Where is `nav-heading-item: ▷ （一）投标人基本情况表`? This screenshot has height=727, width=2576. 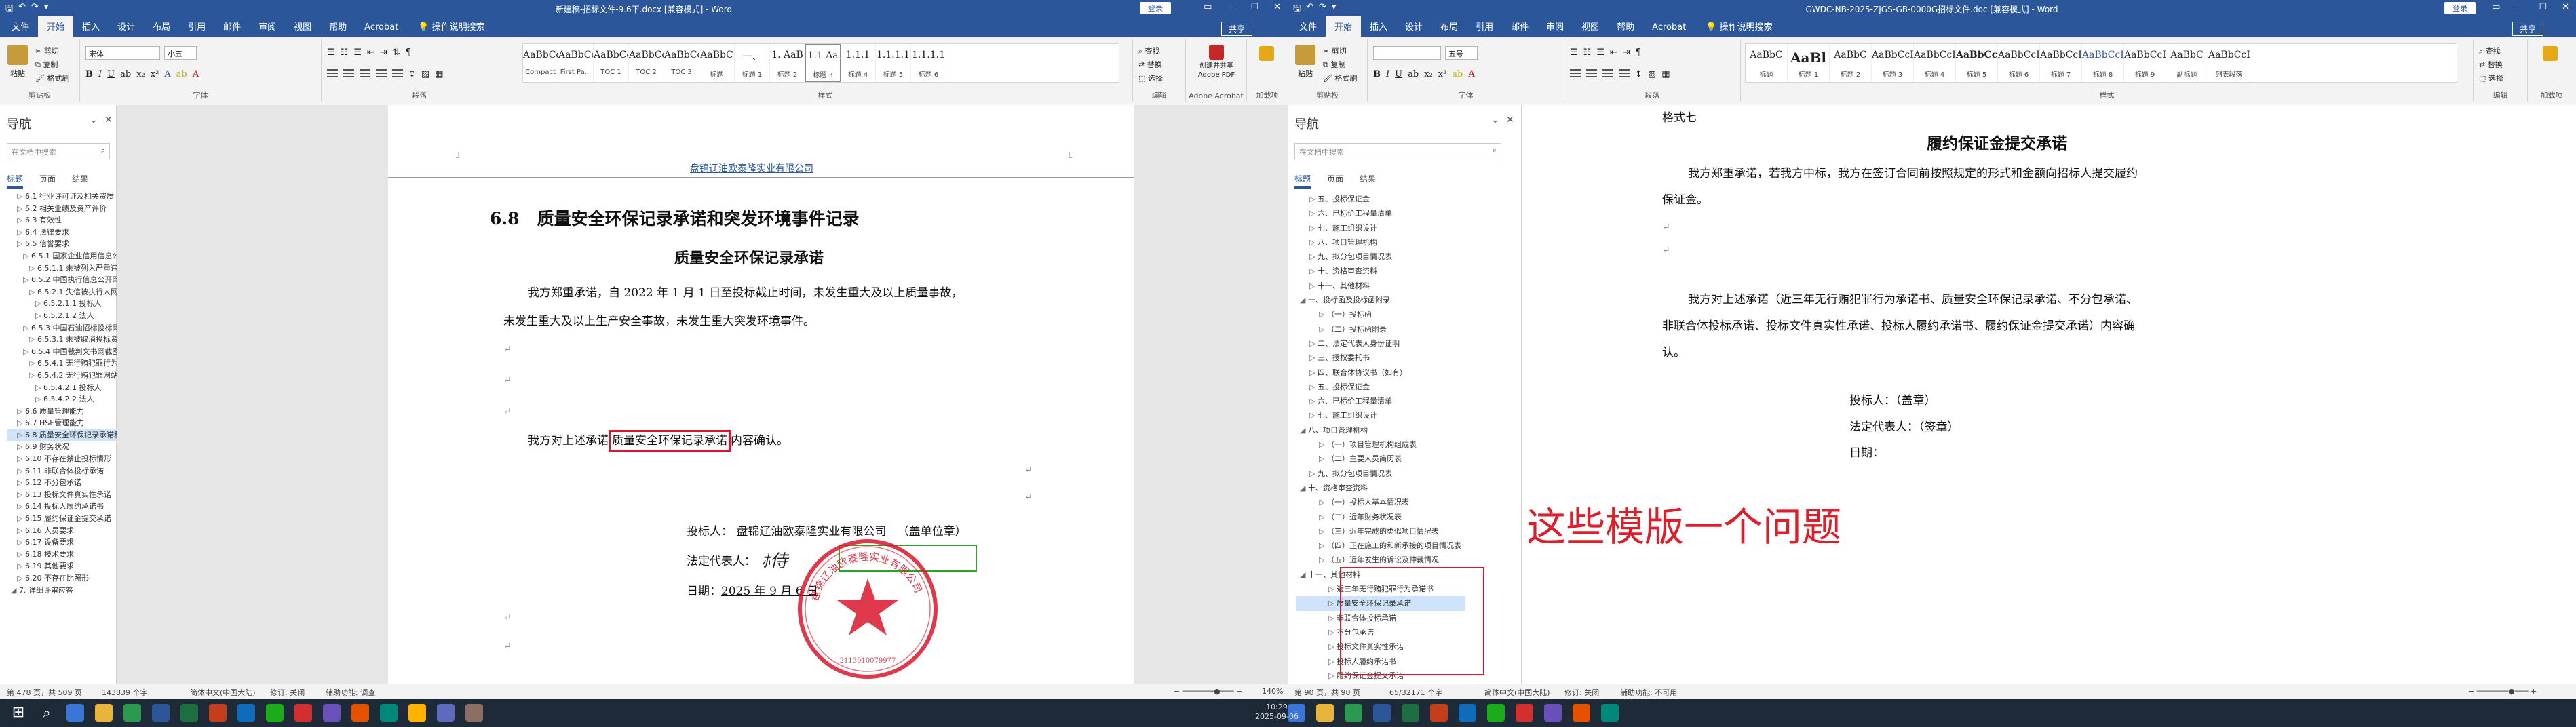 nav-heading-item: ▷ （一）投标人基本情况表 is located at coordinates (1380, 502).